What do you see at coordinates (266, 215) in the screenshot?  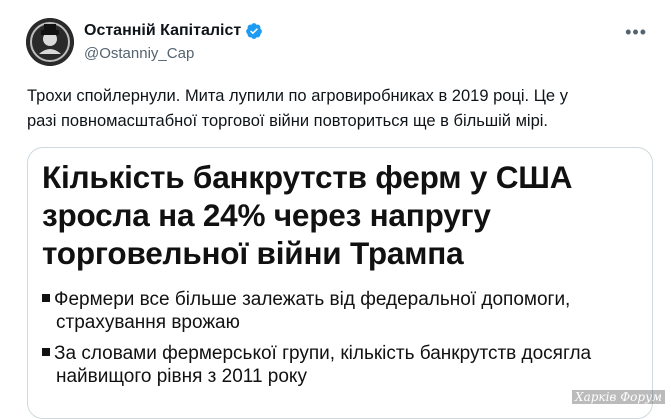 I see `headline-line-2: зросла на 24% через напругу` at bounding box center [266, 215].